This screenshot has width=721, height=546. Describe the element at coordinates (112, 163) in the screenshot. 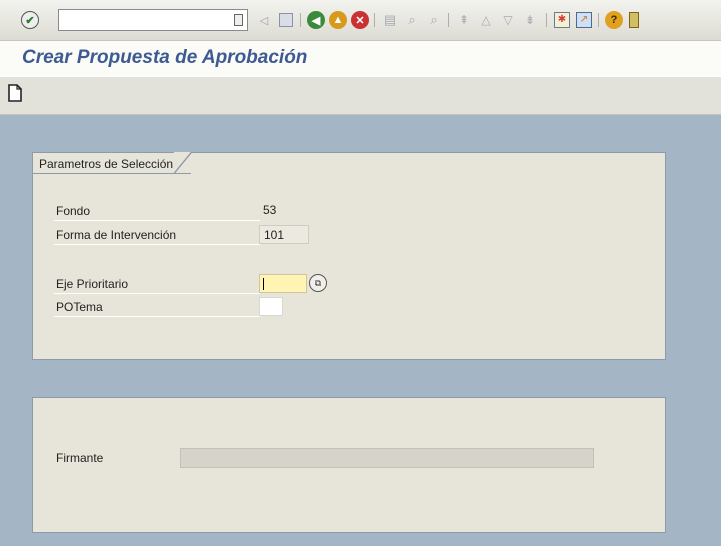

I see `group-title: Parametros de Selección` at that location.